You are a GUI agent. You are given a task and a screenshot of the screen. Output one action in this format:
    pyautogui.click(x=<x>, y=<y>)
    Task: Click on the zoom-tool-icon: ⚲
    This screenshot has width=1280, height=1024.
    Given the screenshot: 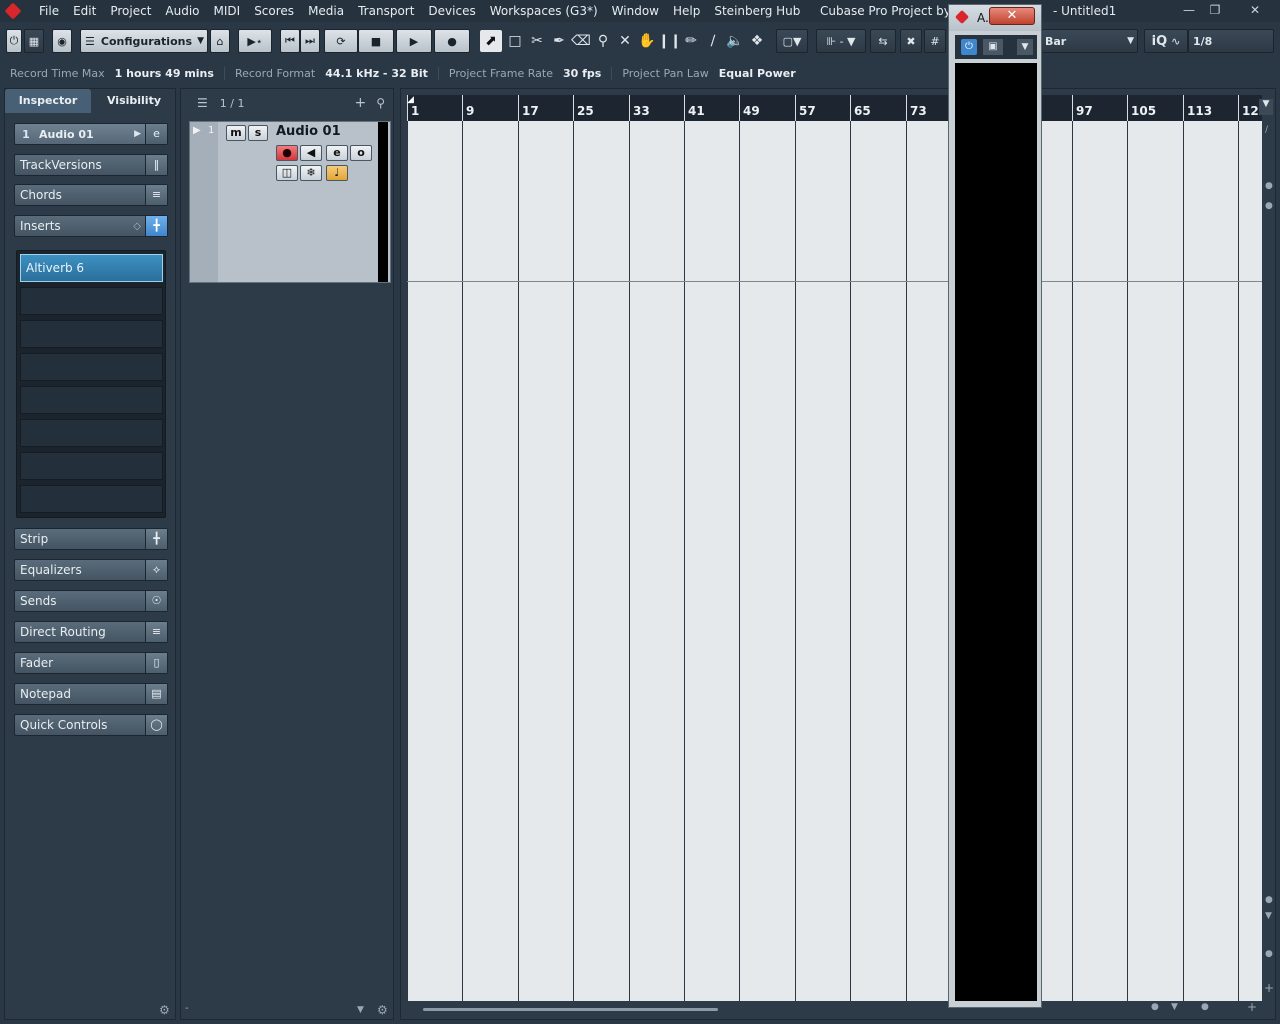 What is the action you would take?
    pyautogui.click(x=603, y=41)
    